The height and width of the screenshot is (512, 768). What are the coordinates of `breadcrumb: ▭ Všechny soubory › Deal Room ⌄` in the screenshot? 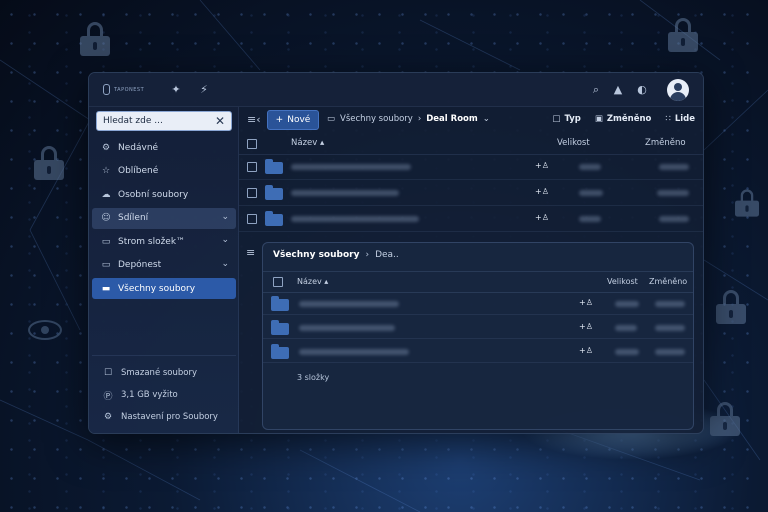 It's located at (408, 119).